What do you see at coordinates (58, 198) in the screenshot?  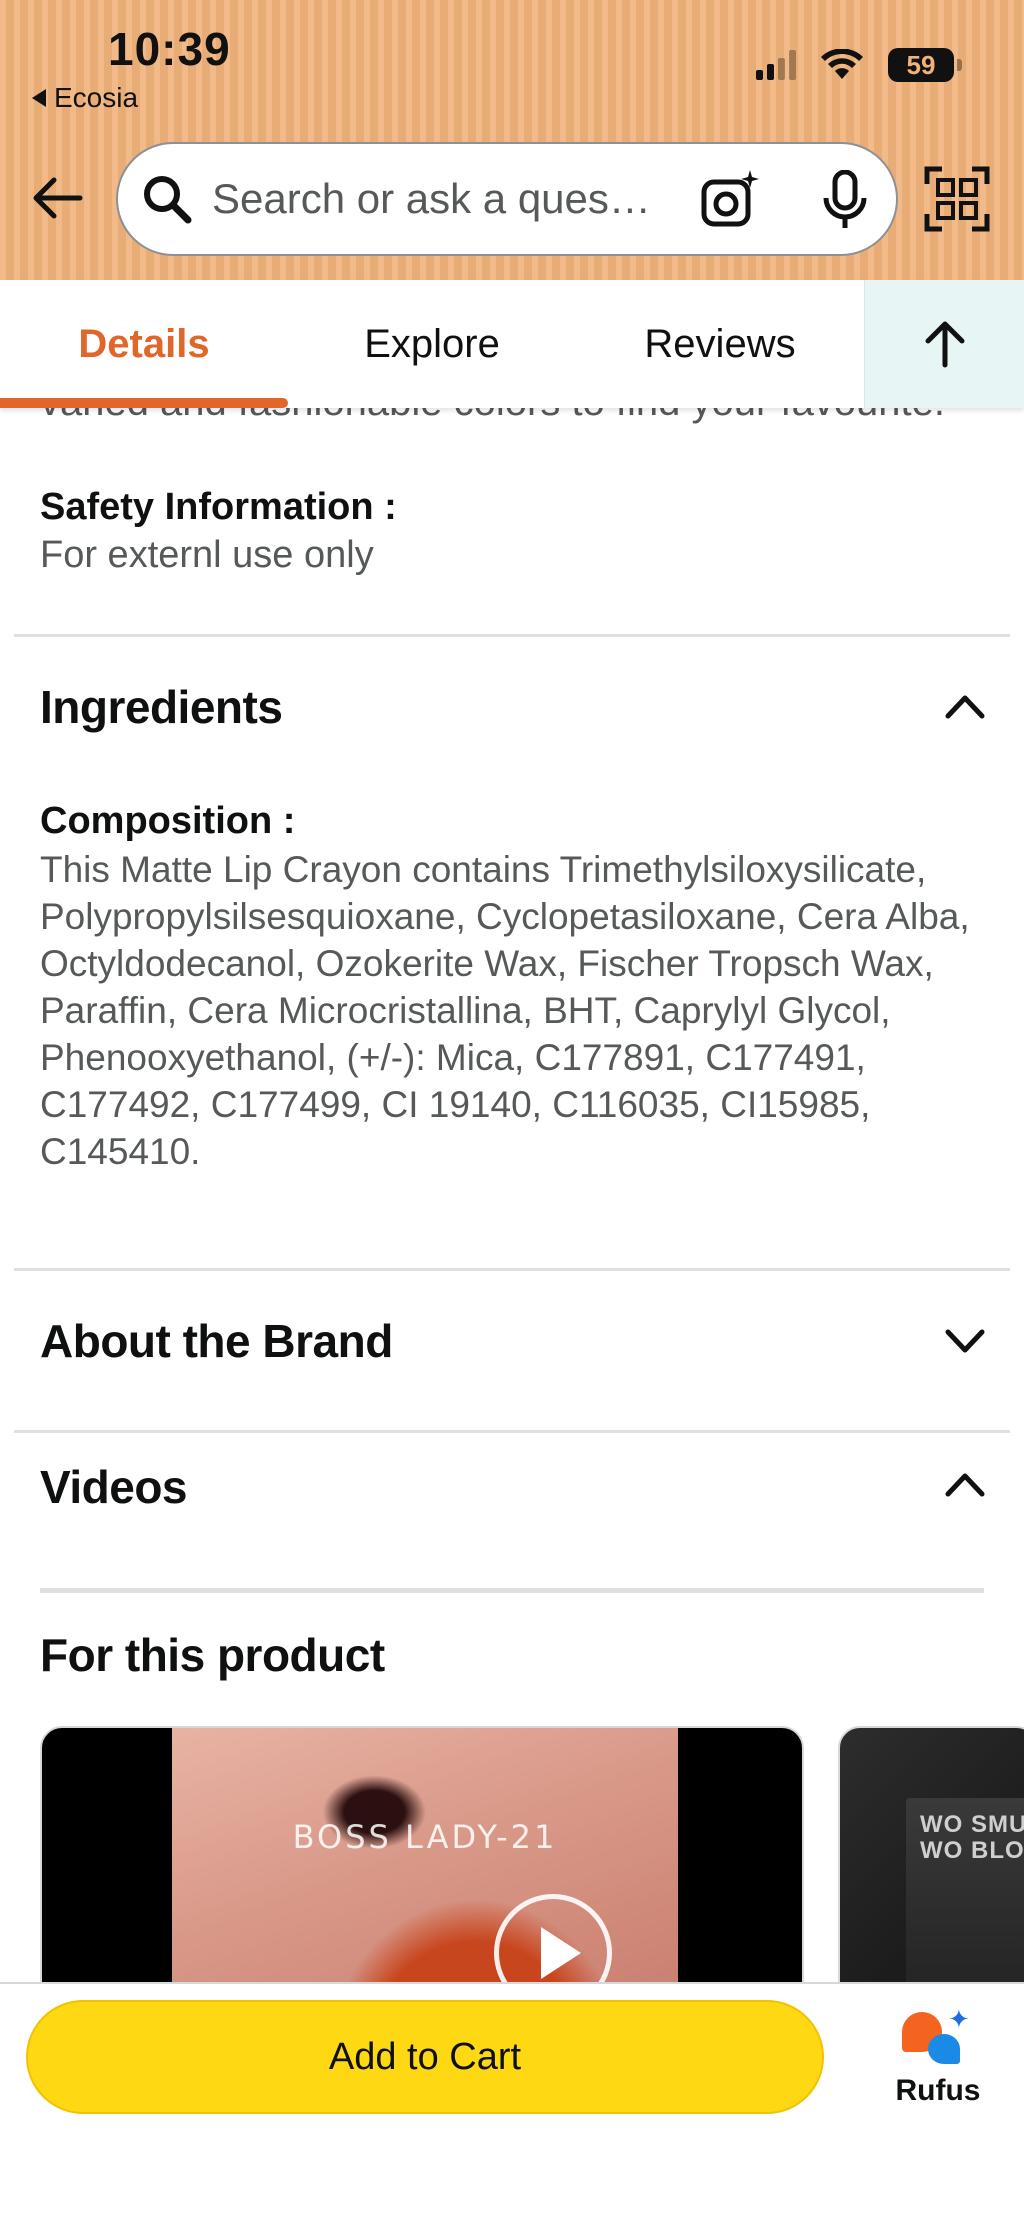 I see `back-arrow-icon` at bounding box center [58, 198].